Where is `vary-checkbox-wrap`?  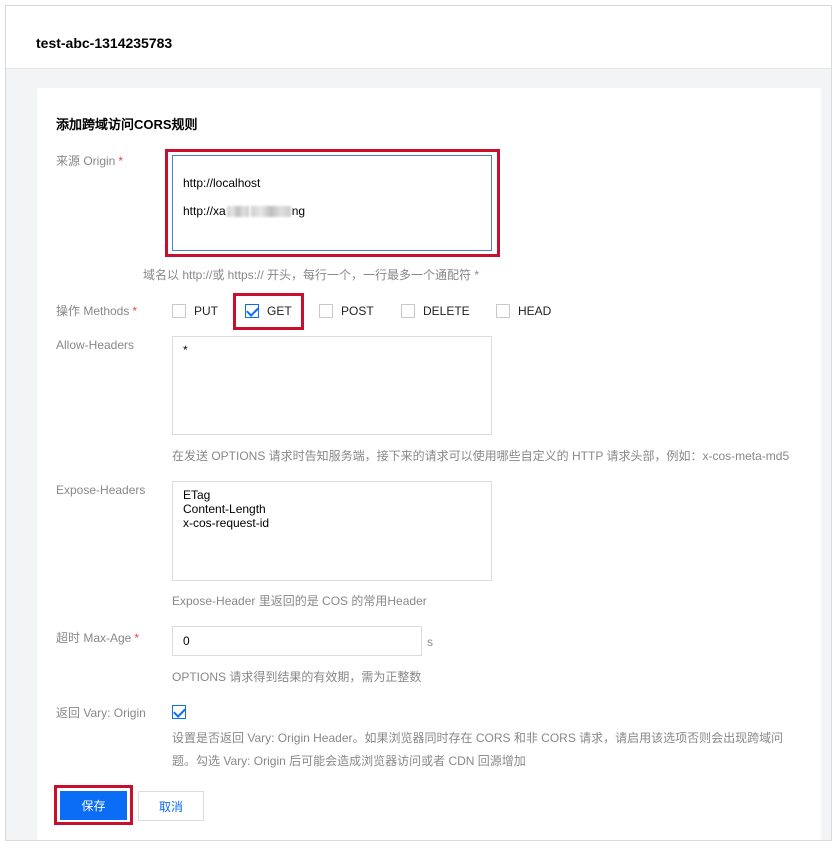 vary-checkbox-wrap is located at coordinates (179, 712).